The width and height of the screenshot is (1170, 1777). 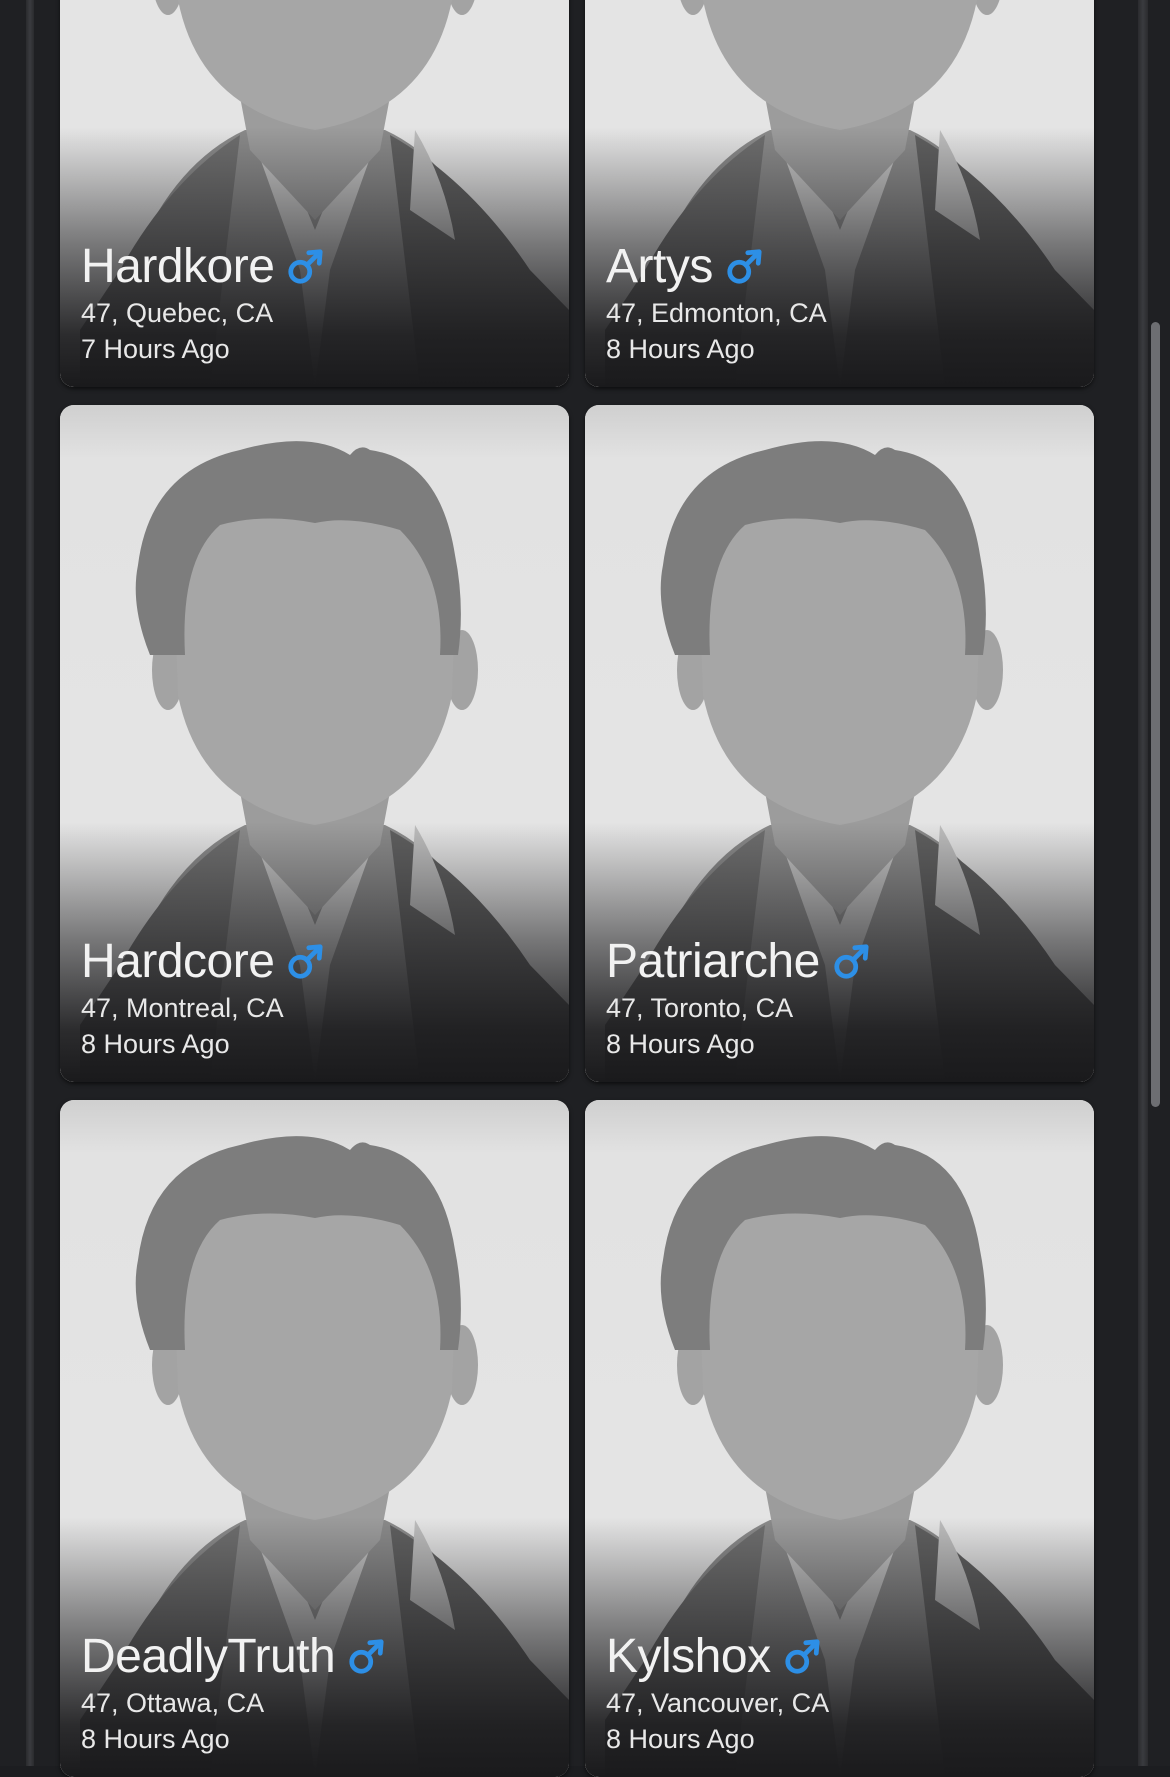 What do you see at coordinates (688, 1656) in the screenshot?
I see `profile-name: Kylshox` at bounding box center [688, 1656].